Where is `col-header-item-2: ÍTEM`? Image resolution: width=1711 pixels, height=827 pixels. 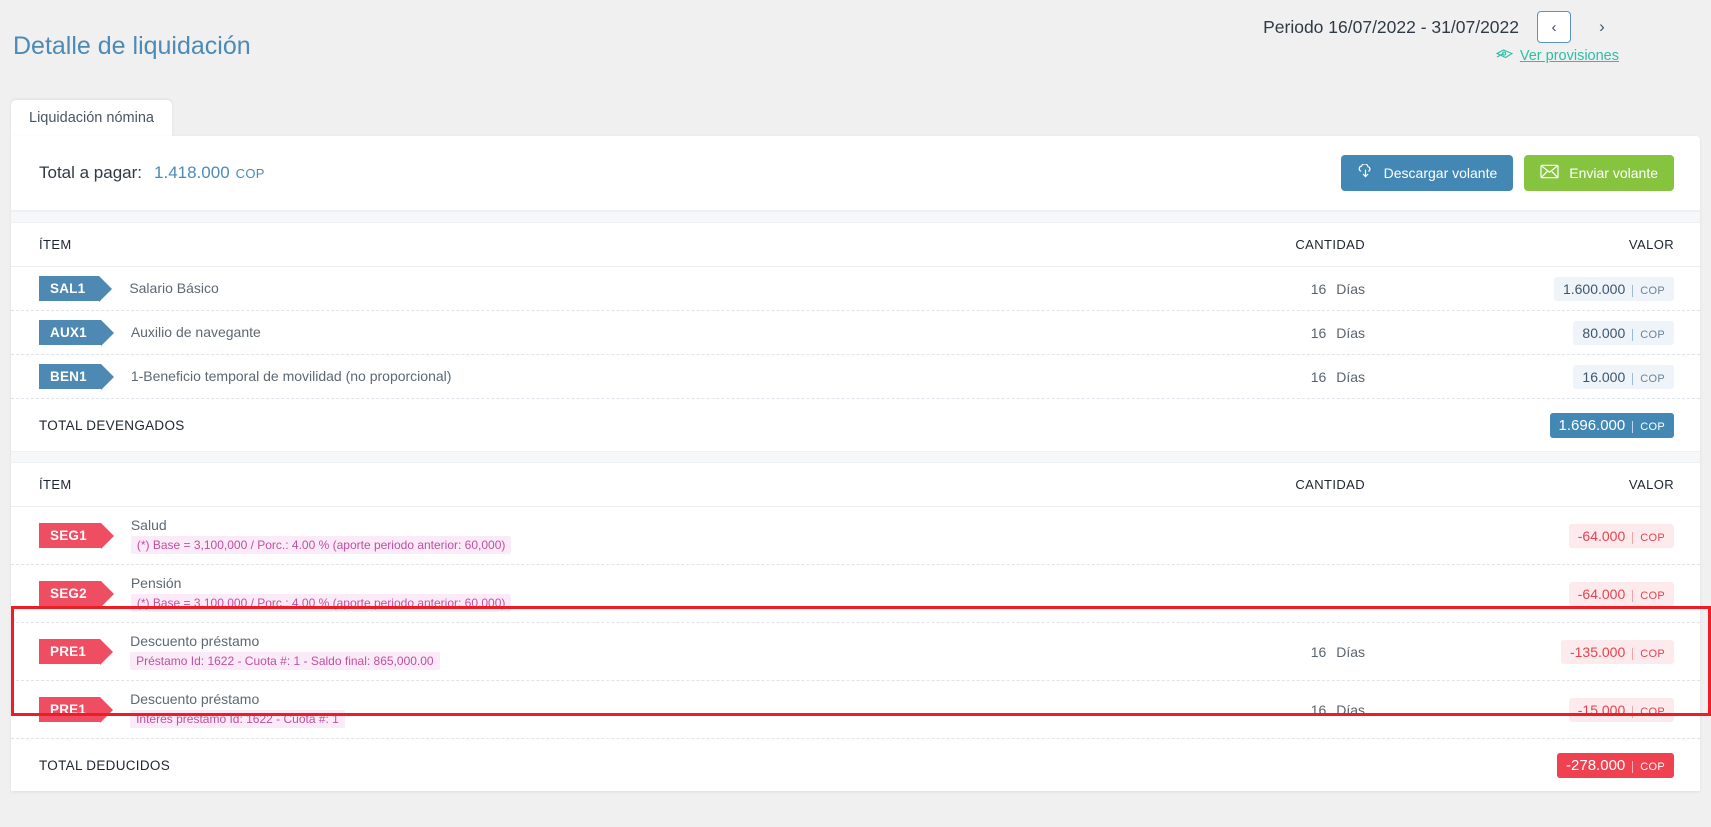
col-header-item-2: ÍTEM is located at coordinates (55, 484).